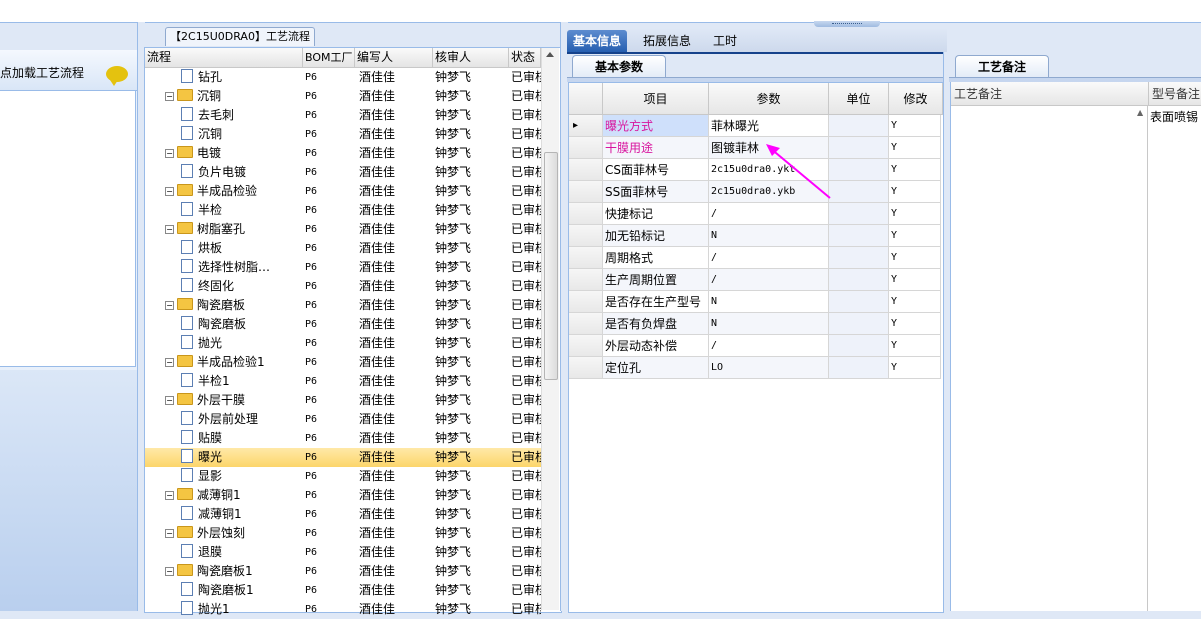 The width and height of the screenshot is (1201, 619). What do you see at coordinates (667, 41) in the screenshot?
I see `tab-extended-info: 拓展信息` at bounding box center [667, 41].